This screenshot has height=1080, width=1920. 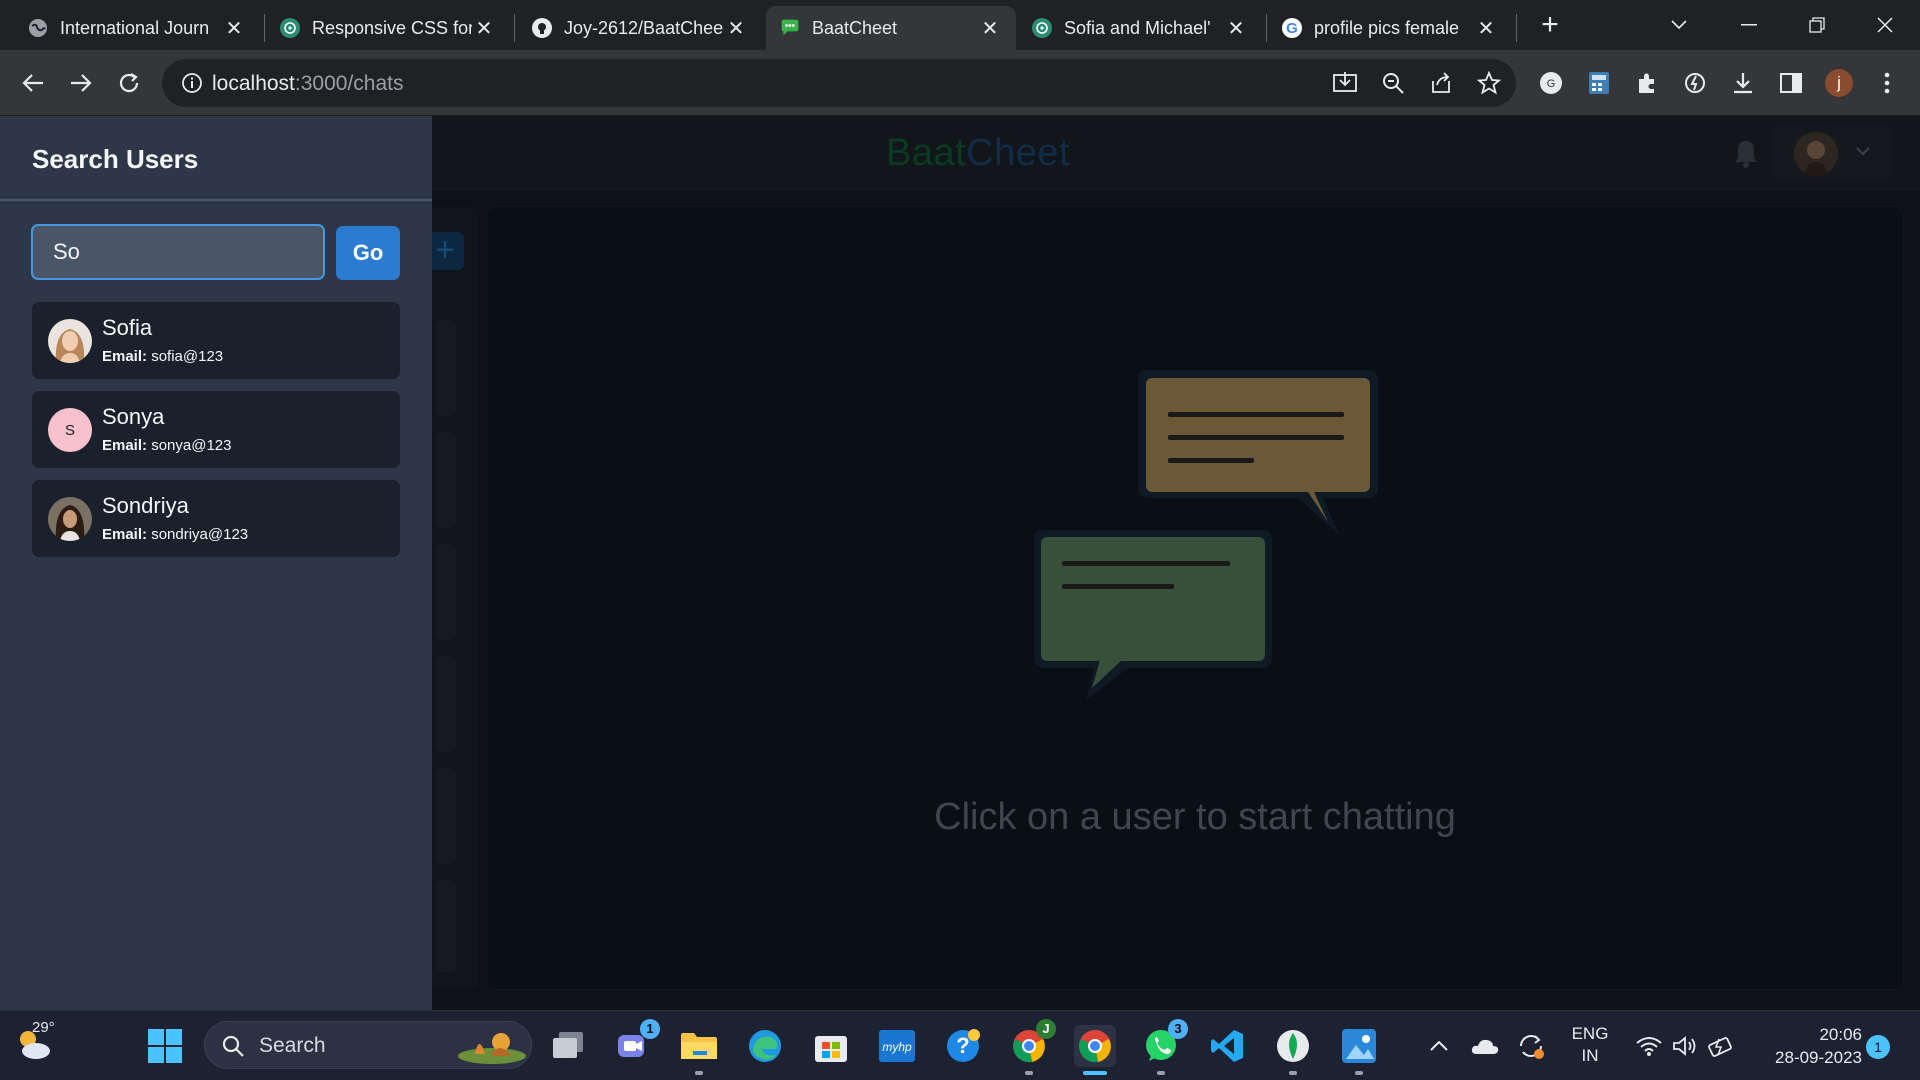 I want to click on clock: 20:06 28-09-2023, so click(x=1804, y=1046).